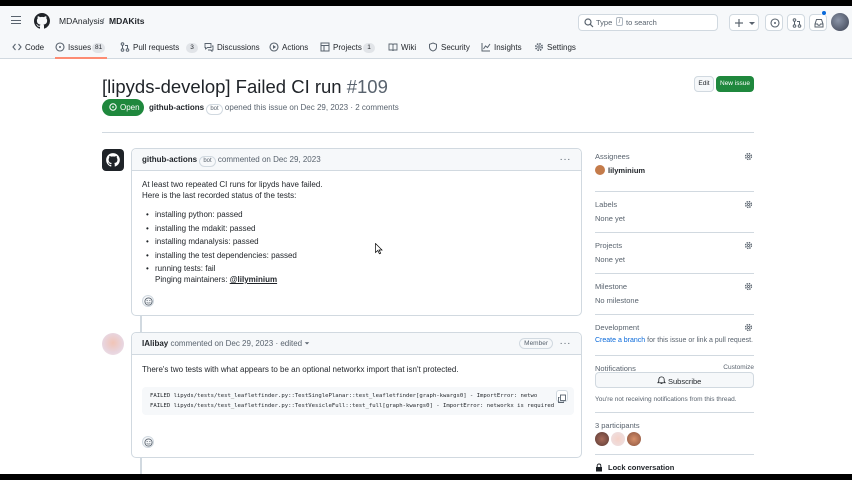 This screenshot has height=480, width=852. I want to click on comment-author: github-actions, so click(169, 159).